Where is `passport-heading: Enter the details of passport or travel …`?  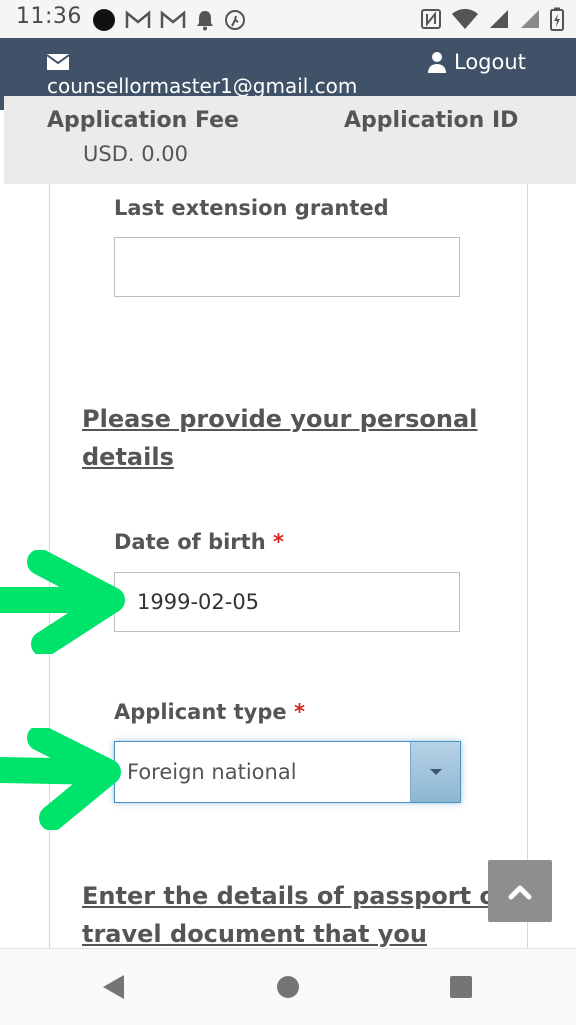
passport-heading: Enter the details of passport or travel … is located at coordinates (295, 915).